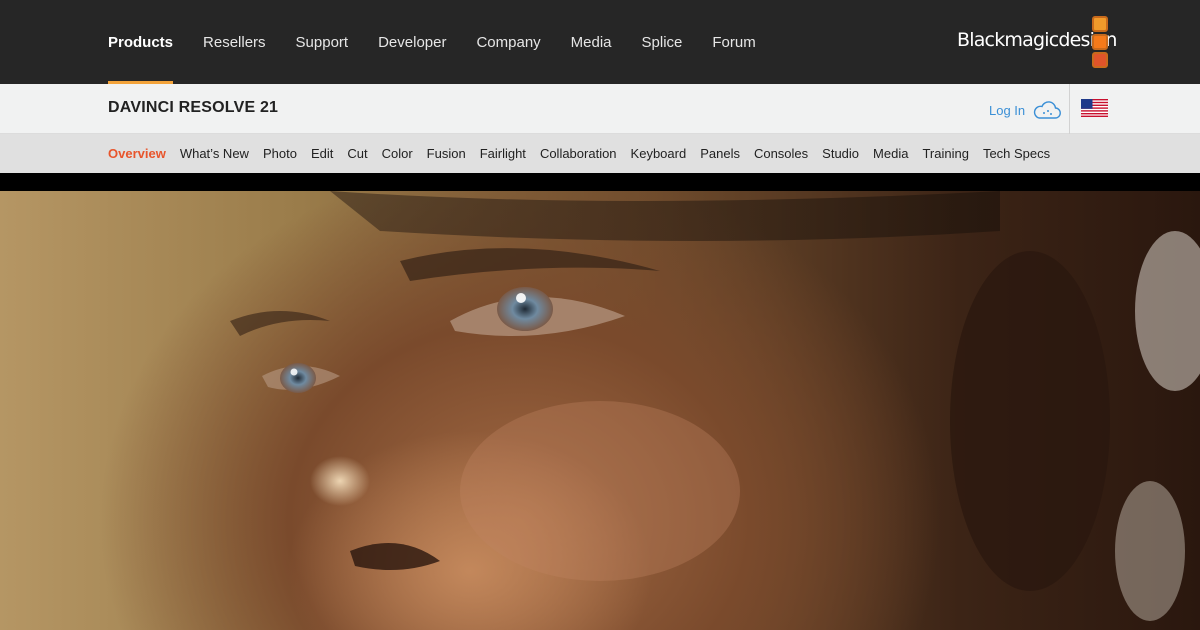  Describe the element at coordinates (322, 42) in the screenshot. I see `nav-support: Support` at that location.